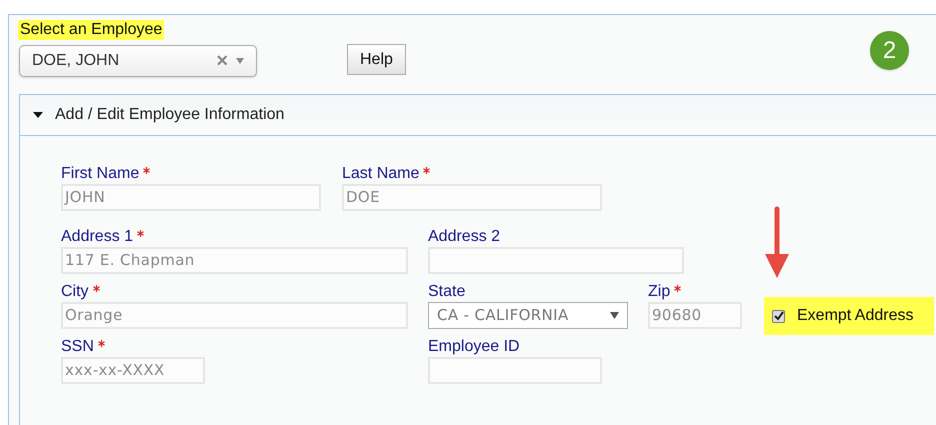 This screenshot has width=936, height=425. What do you see at coordinates (659, 292) in the screenshot?
I see `field-label: Zip` at bounding box center [659, 292].